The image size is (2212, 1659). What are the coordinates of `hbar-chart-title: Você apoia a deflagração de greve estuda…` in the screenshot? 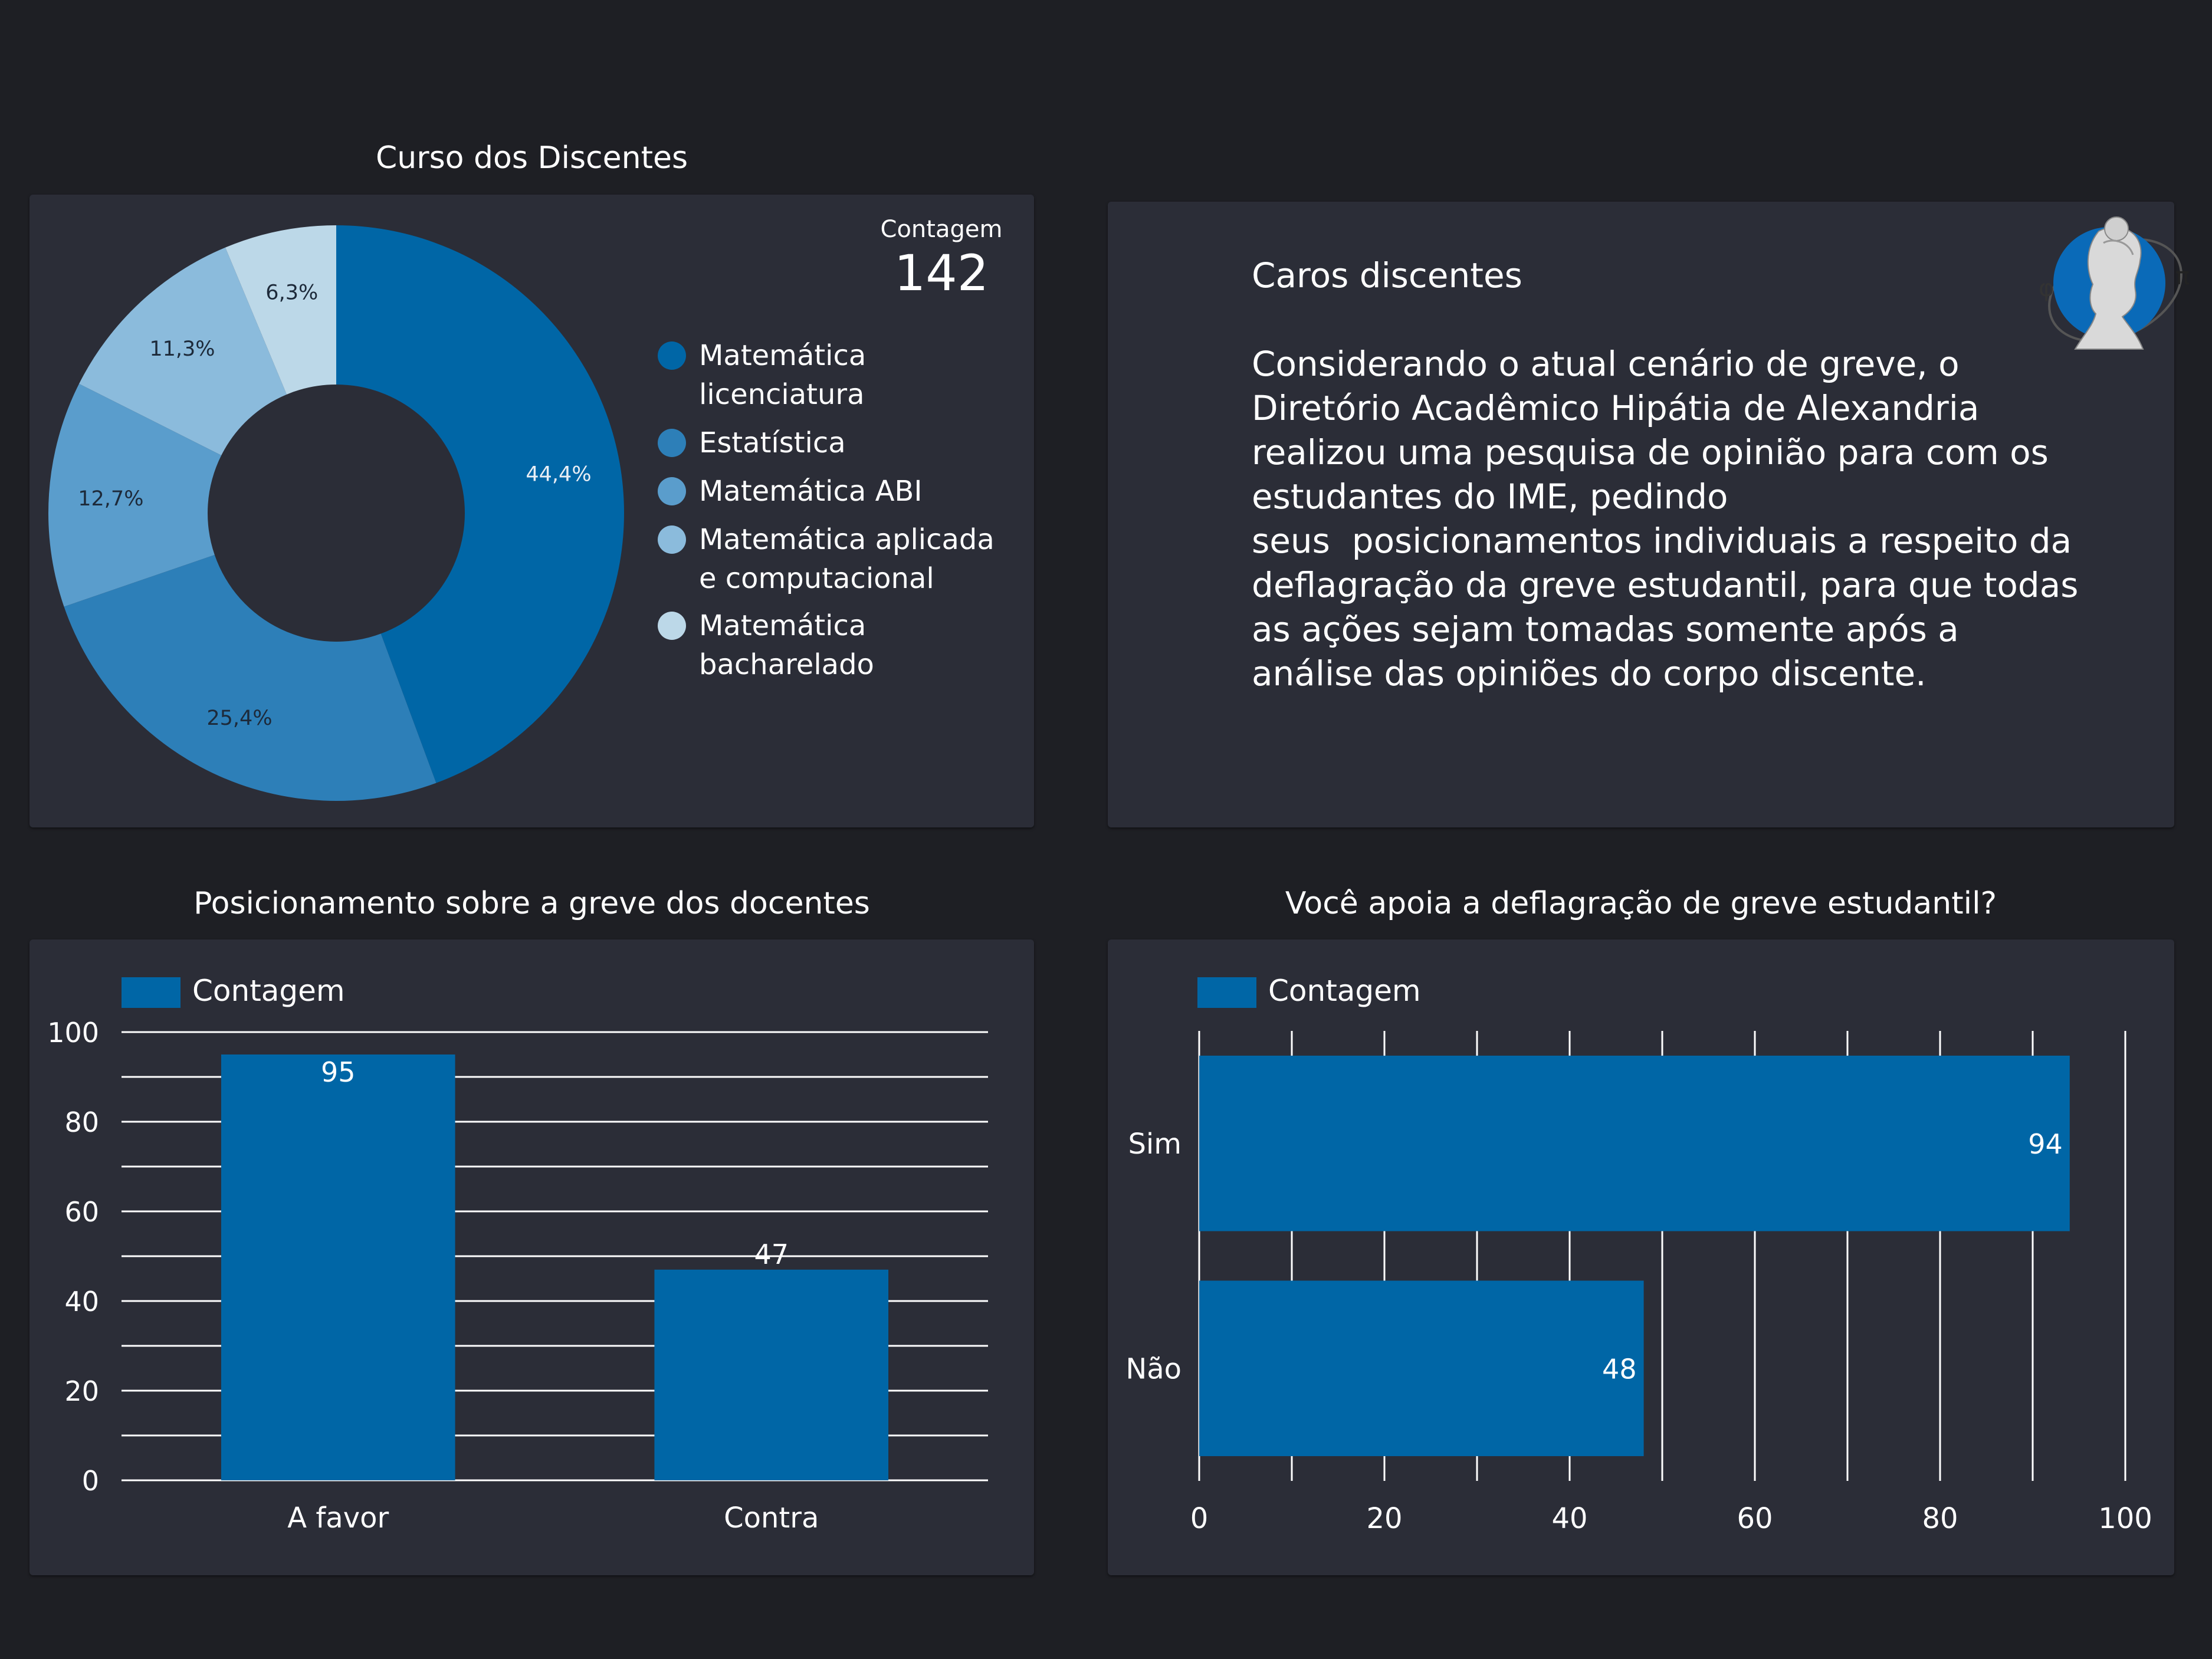 It's located at (1641, 904).